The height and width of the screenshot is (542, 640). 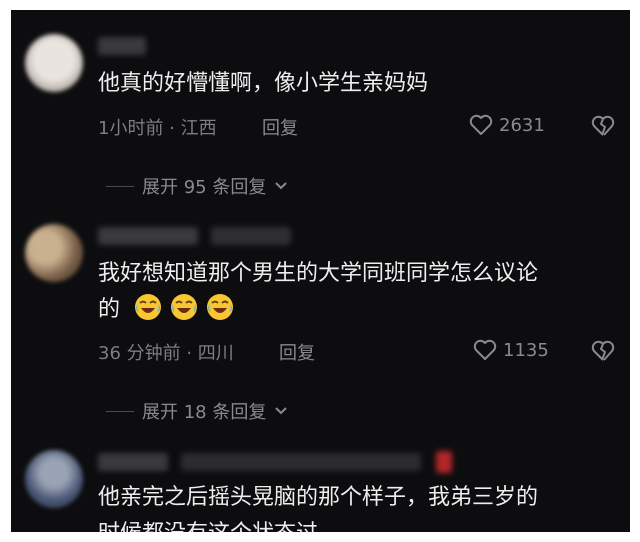 What do you see at coordinates (318, 497) in the screenshot?
I see `comment-text-line: 他亲完之后摇头晃脑的那个样子，我弟三岁的` at bounding box center [318, 497].